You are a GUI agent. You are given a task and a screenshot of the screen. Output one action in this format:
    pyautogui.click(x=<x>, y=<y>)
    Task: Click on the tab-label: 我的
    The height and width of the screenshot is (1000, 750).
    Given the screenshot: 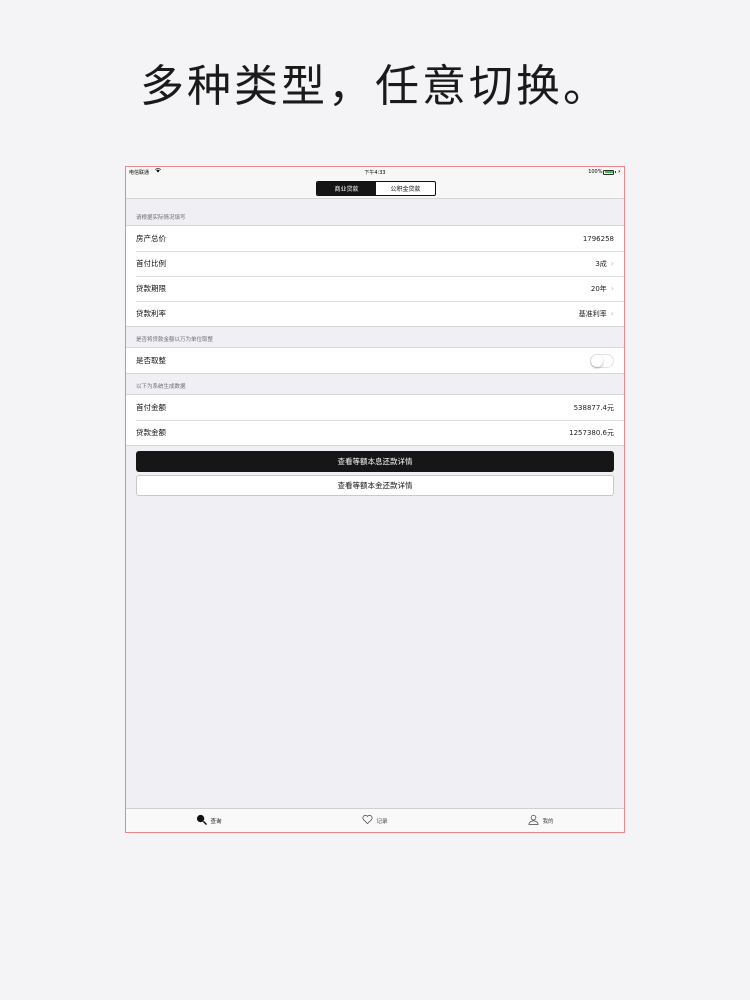 What is the action you would take?
    pyautogui.click(x=548, y=821)
    